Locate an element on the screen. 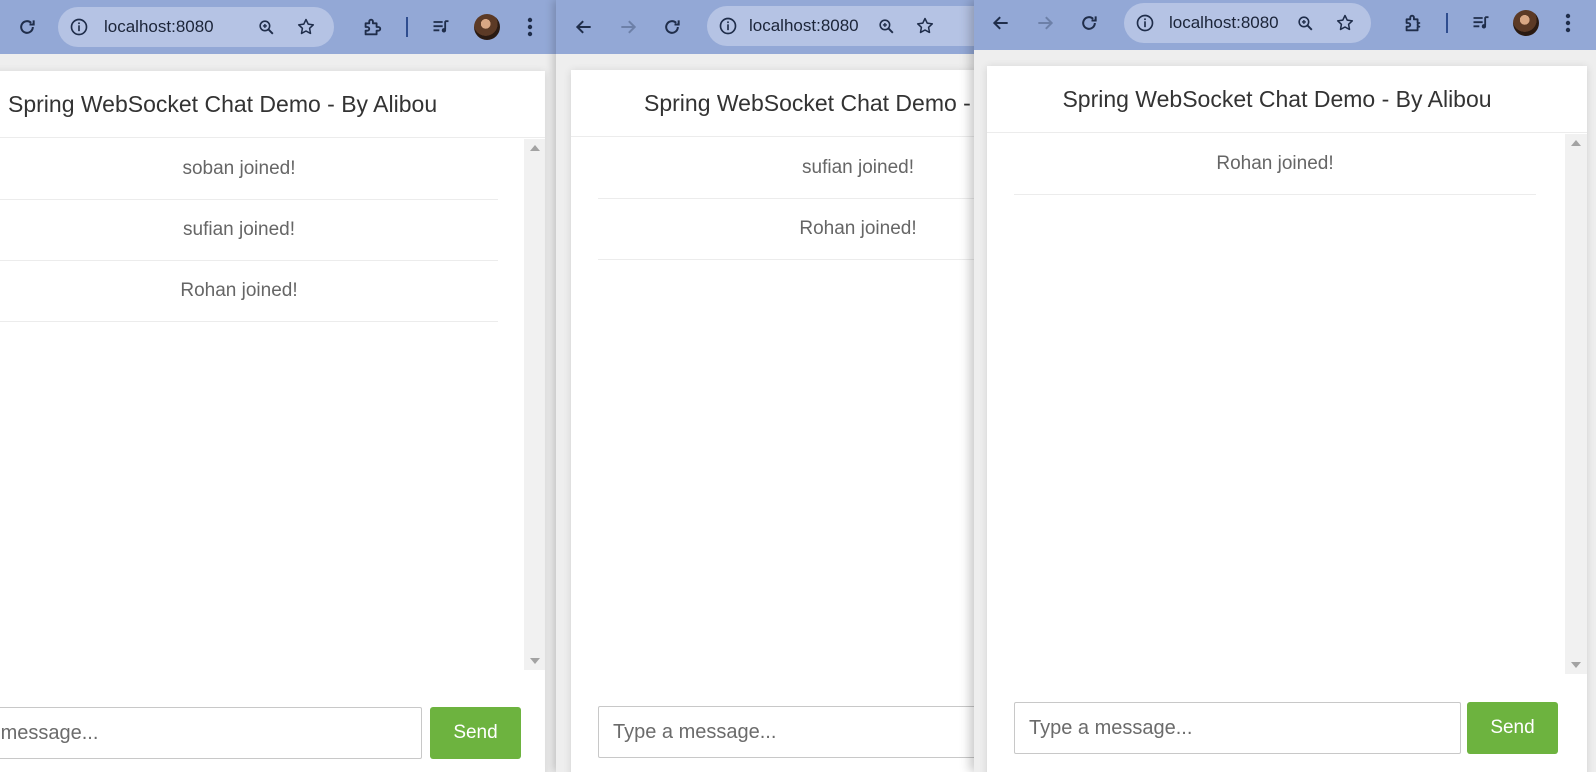 This screenshot has width=1596, height=772. message-item: soban joined! is located at coordinates (249, 169).